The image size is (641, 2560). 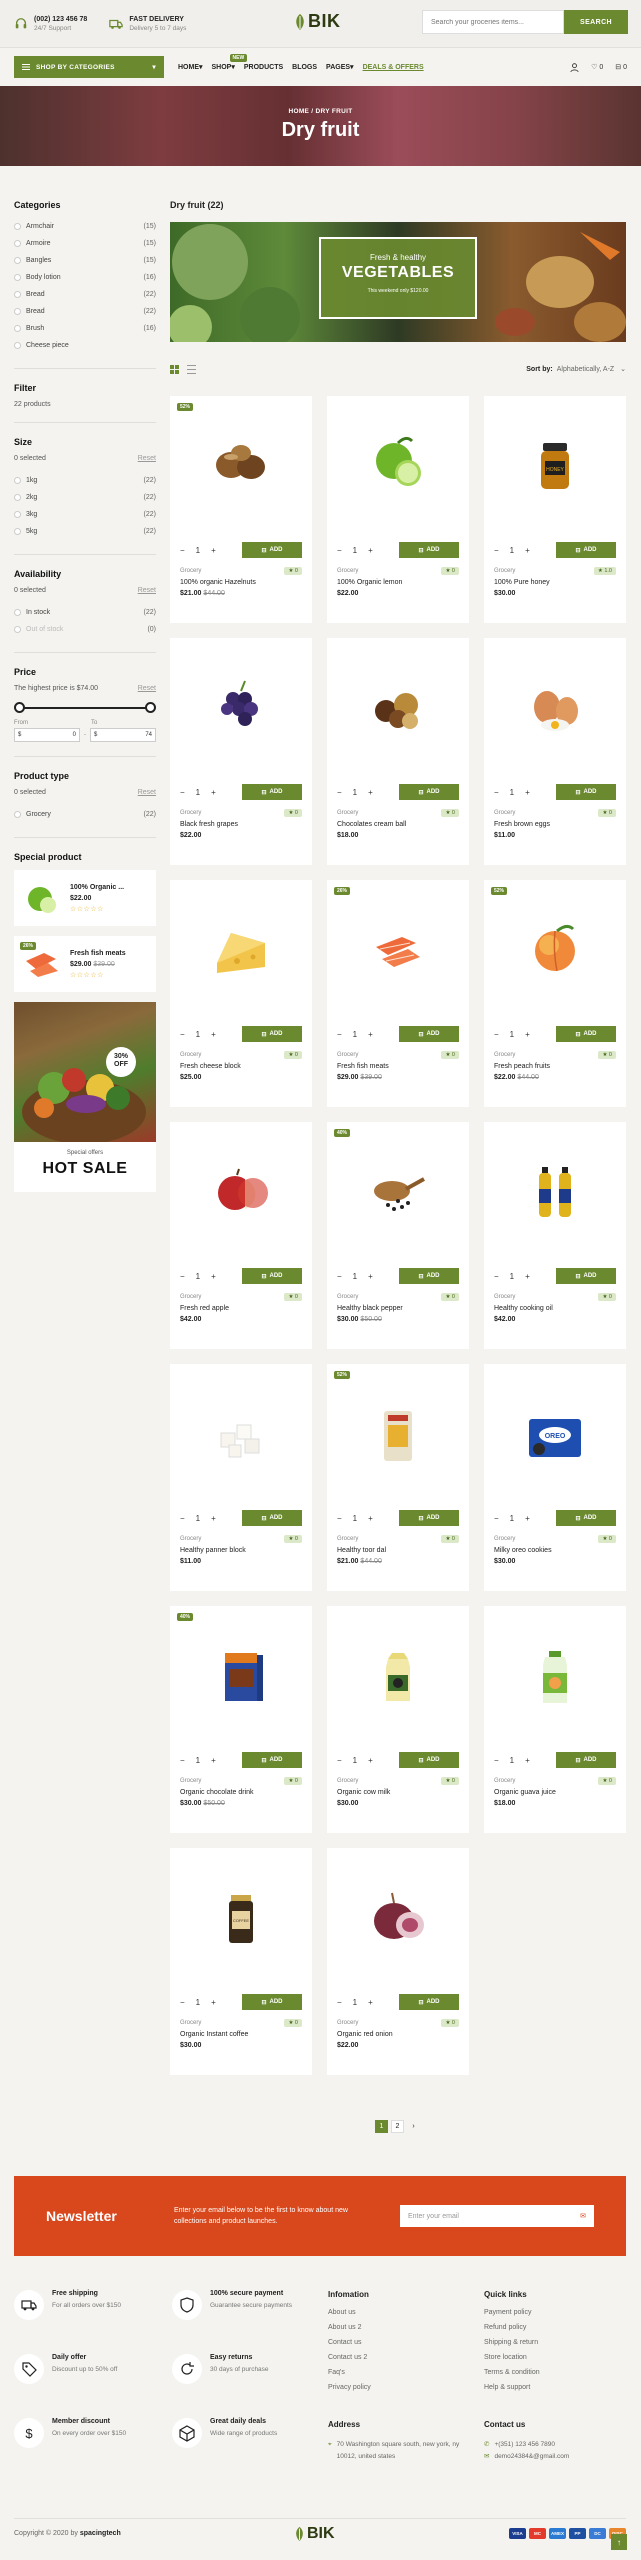 I want to click on product-image: HONEY, so click(x=555, y=469).